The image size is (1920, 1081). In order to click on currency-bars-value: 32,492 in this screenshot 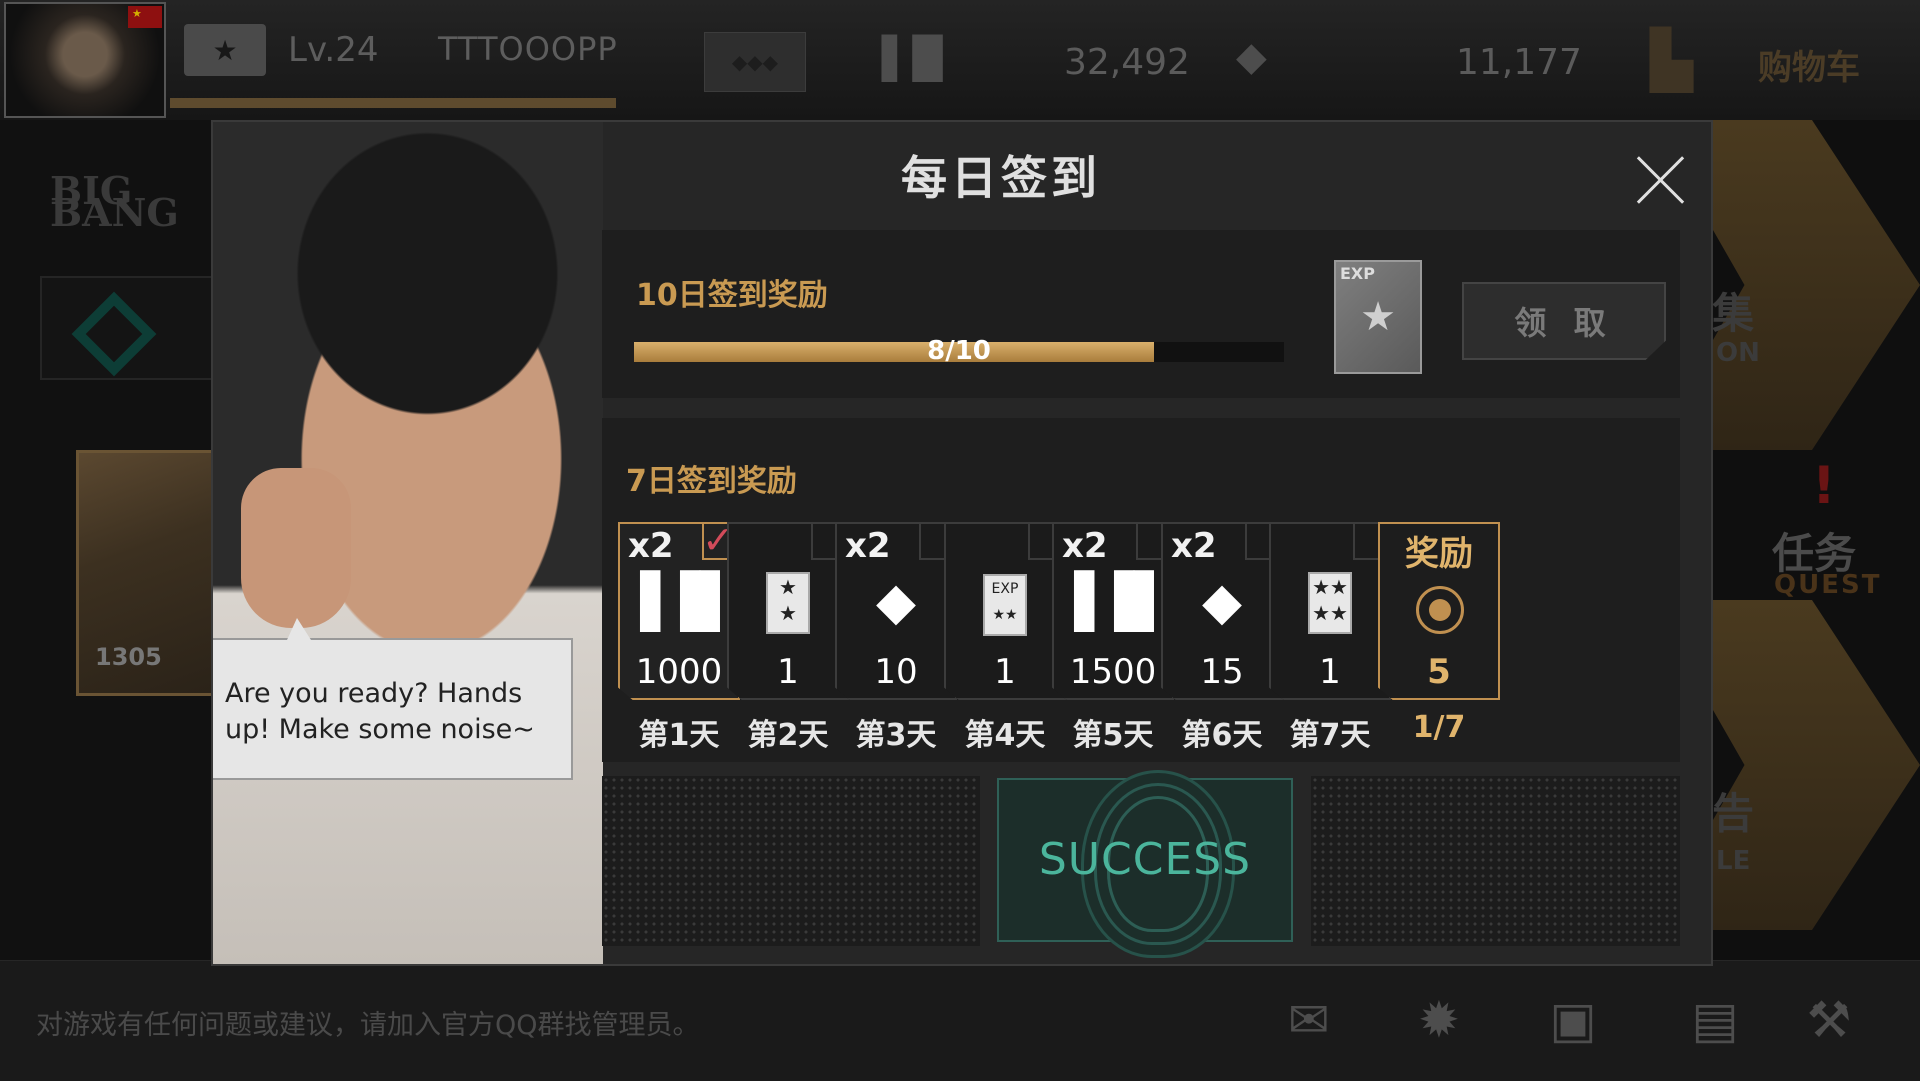, I will do `click(1127, 62)`.